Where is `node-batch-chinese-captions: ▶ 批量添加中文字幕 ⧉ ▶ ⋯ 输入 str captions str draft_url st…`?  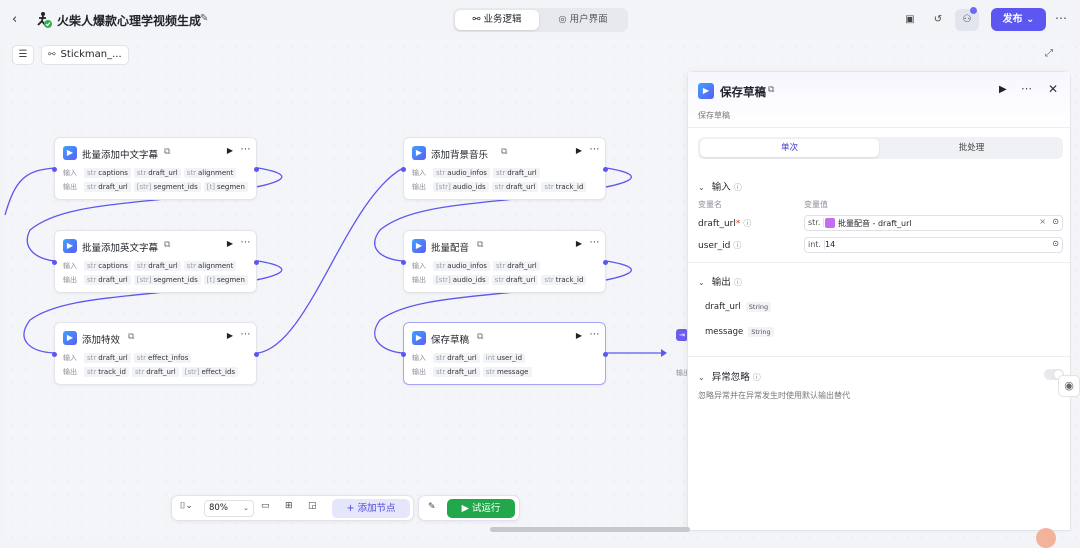
node-batch-chinese-captions: ▶ 批量添加中文字幕 ⧉ ▶ ⋯ 输入 str captions str draft_url st… is located at coordinates (155, 168).